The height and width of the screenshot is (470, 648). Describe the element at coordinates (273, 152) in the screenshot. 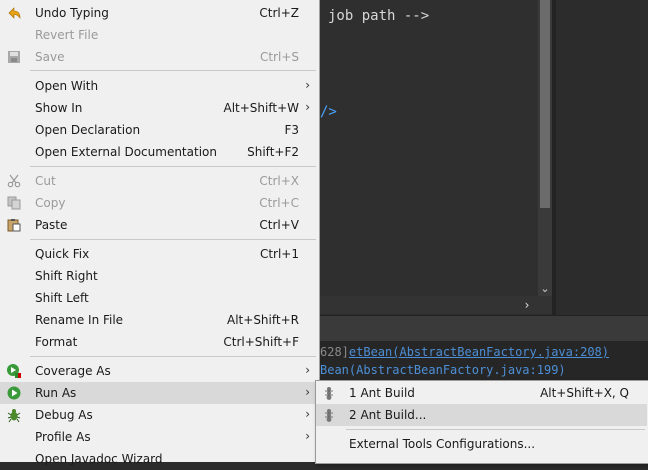

I see `menu-item-shortcut: Shift+F2` at that location.